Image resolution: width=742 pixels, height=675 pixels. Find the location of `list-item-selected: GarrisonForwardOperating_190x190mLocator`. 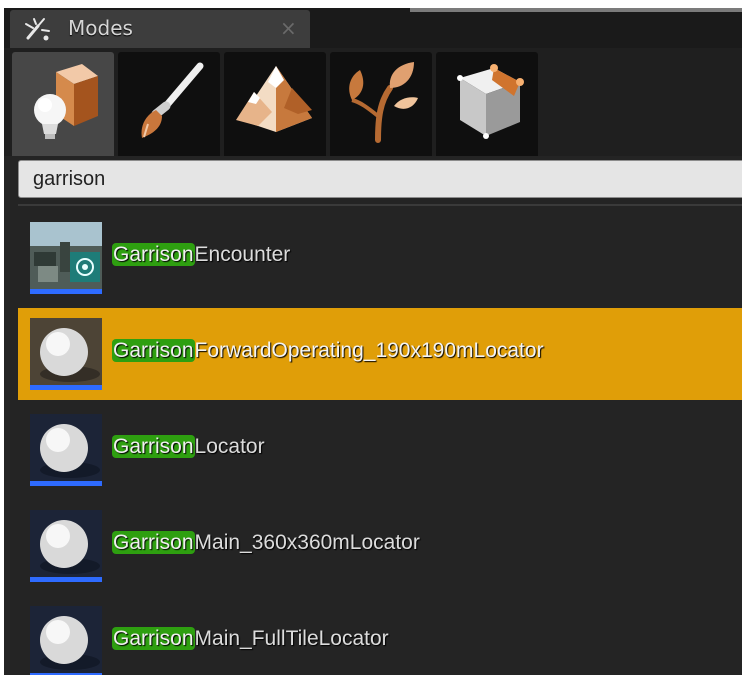

list-item-selected: GarrisonForwardOperating_190x190mLocator is located at coordinates (380, 354).